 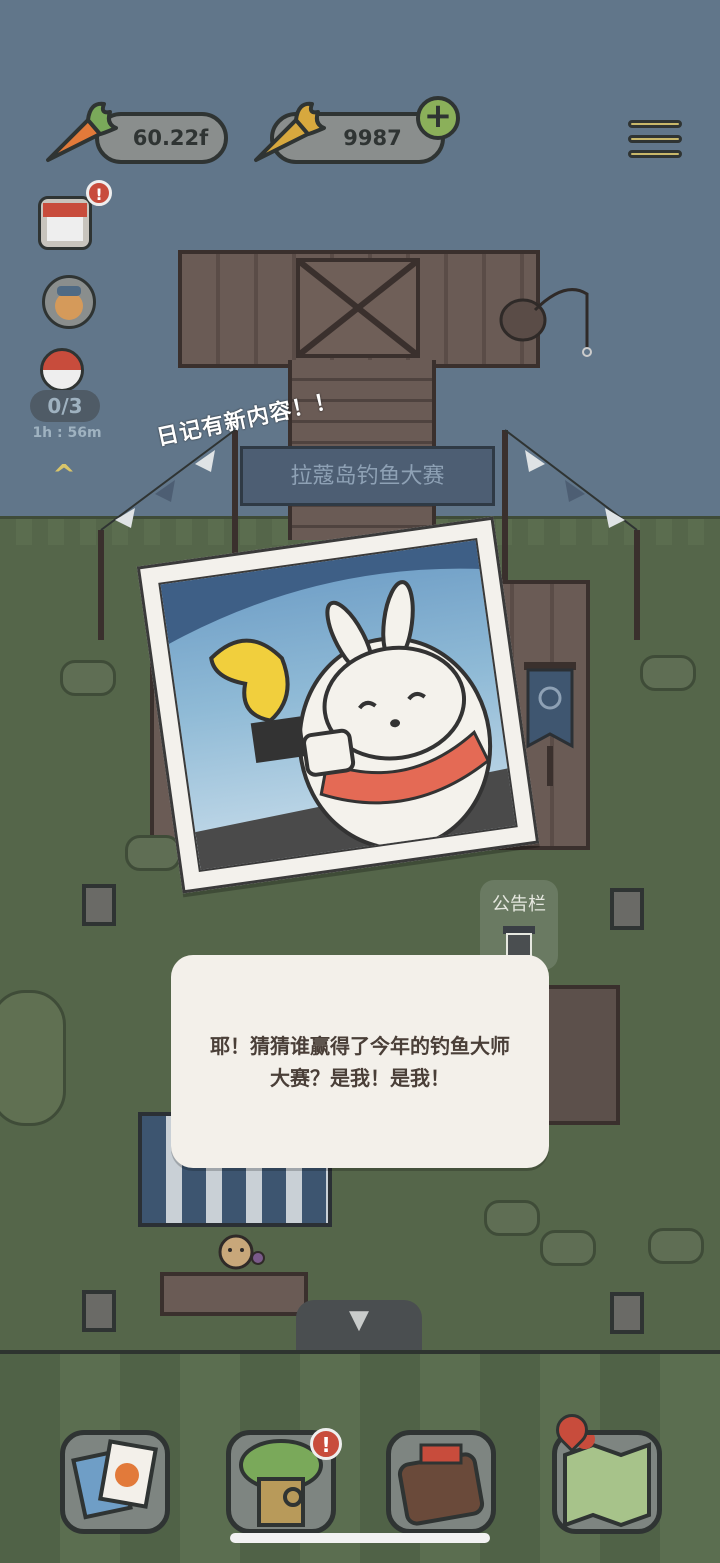 What do you see at coordinates (580, 1055) in the screenshot?
I see `notice-board` at bounding box center [580, 1055].